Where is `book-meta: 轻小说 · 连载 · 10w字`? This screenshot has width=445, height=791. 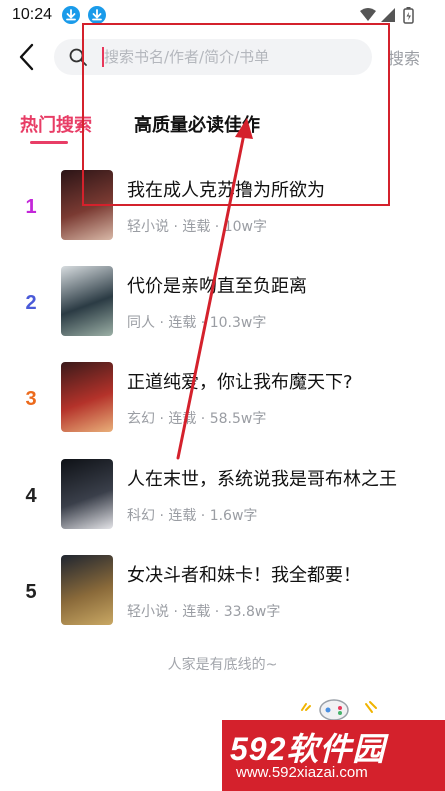 book-meta: 轻小说 · 连载 · 10w字 is located at coordinates (197, 227).